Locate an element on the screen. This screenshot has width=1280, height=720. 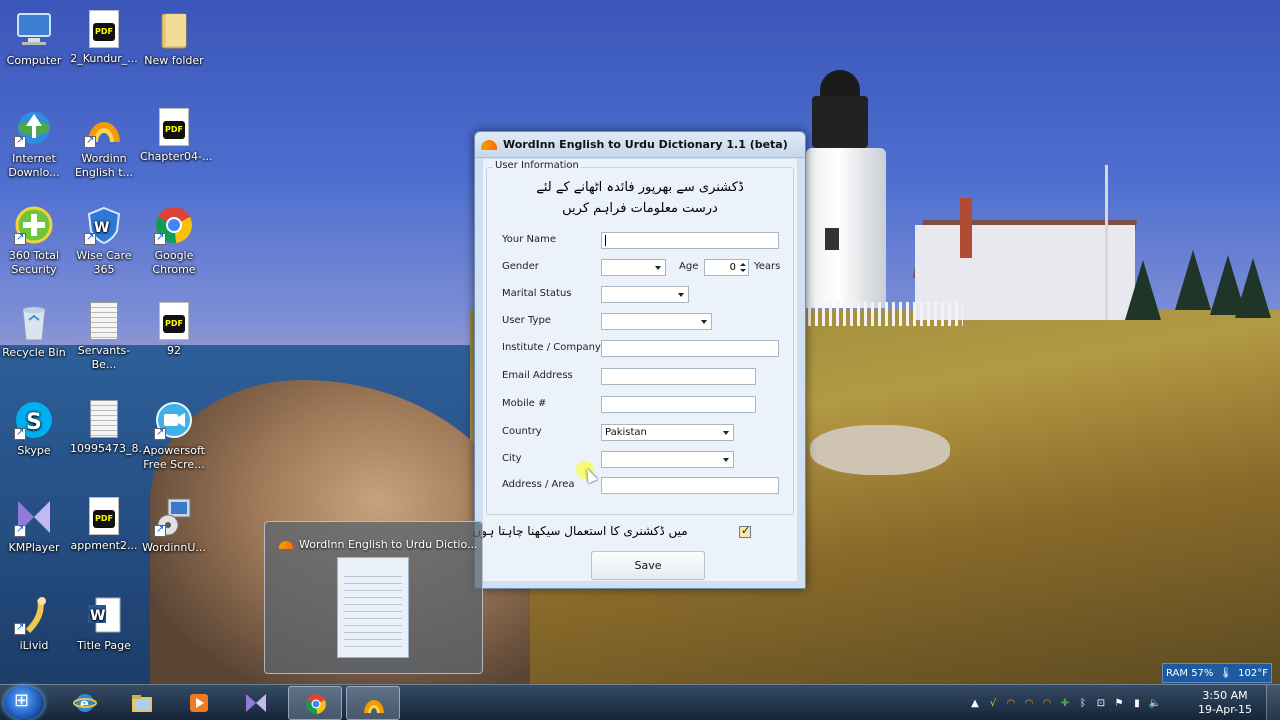
tray-security-icon: ✚ is located at coordinates (1065, 703).